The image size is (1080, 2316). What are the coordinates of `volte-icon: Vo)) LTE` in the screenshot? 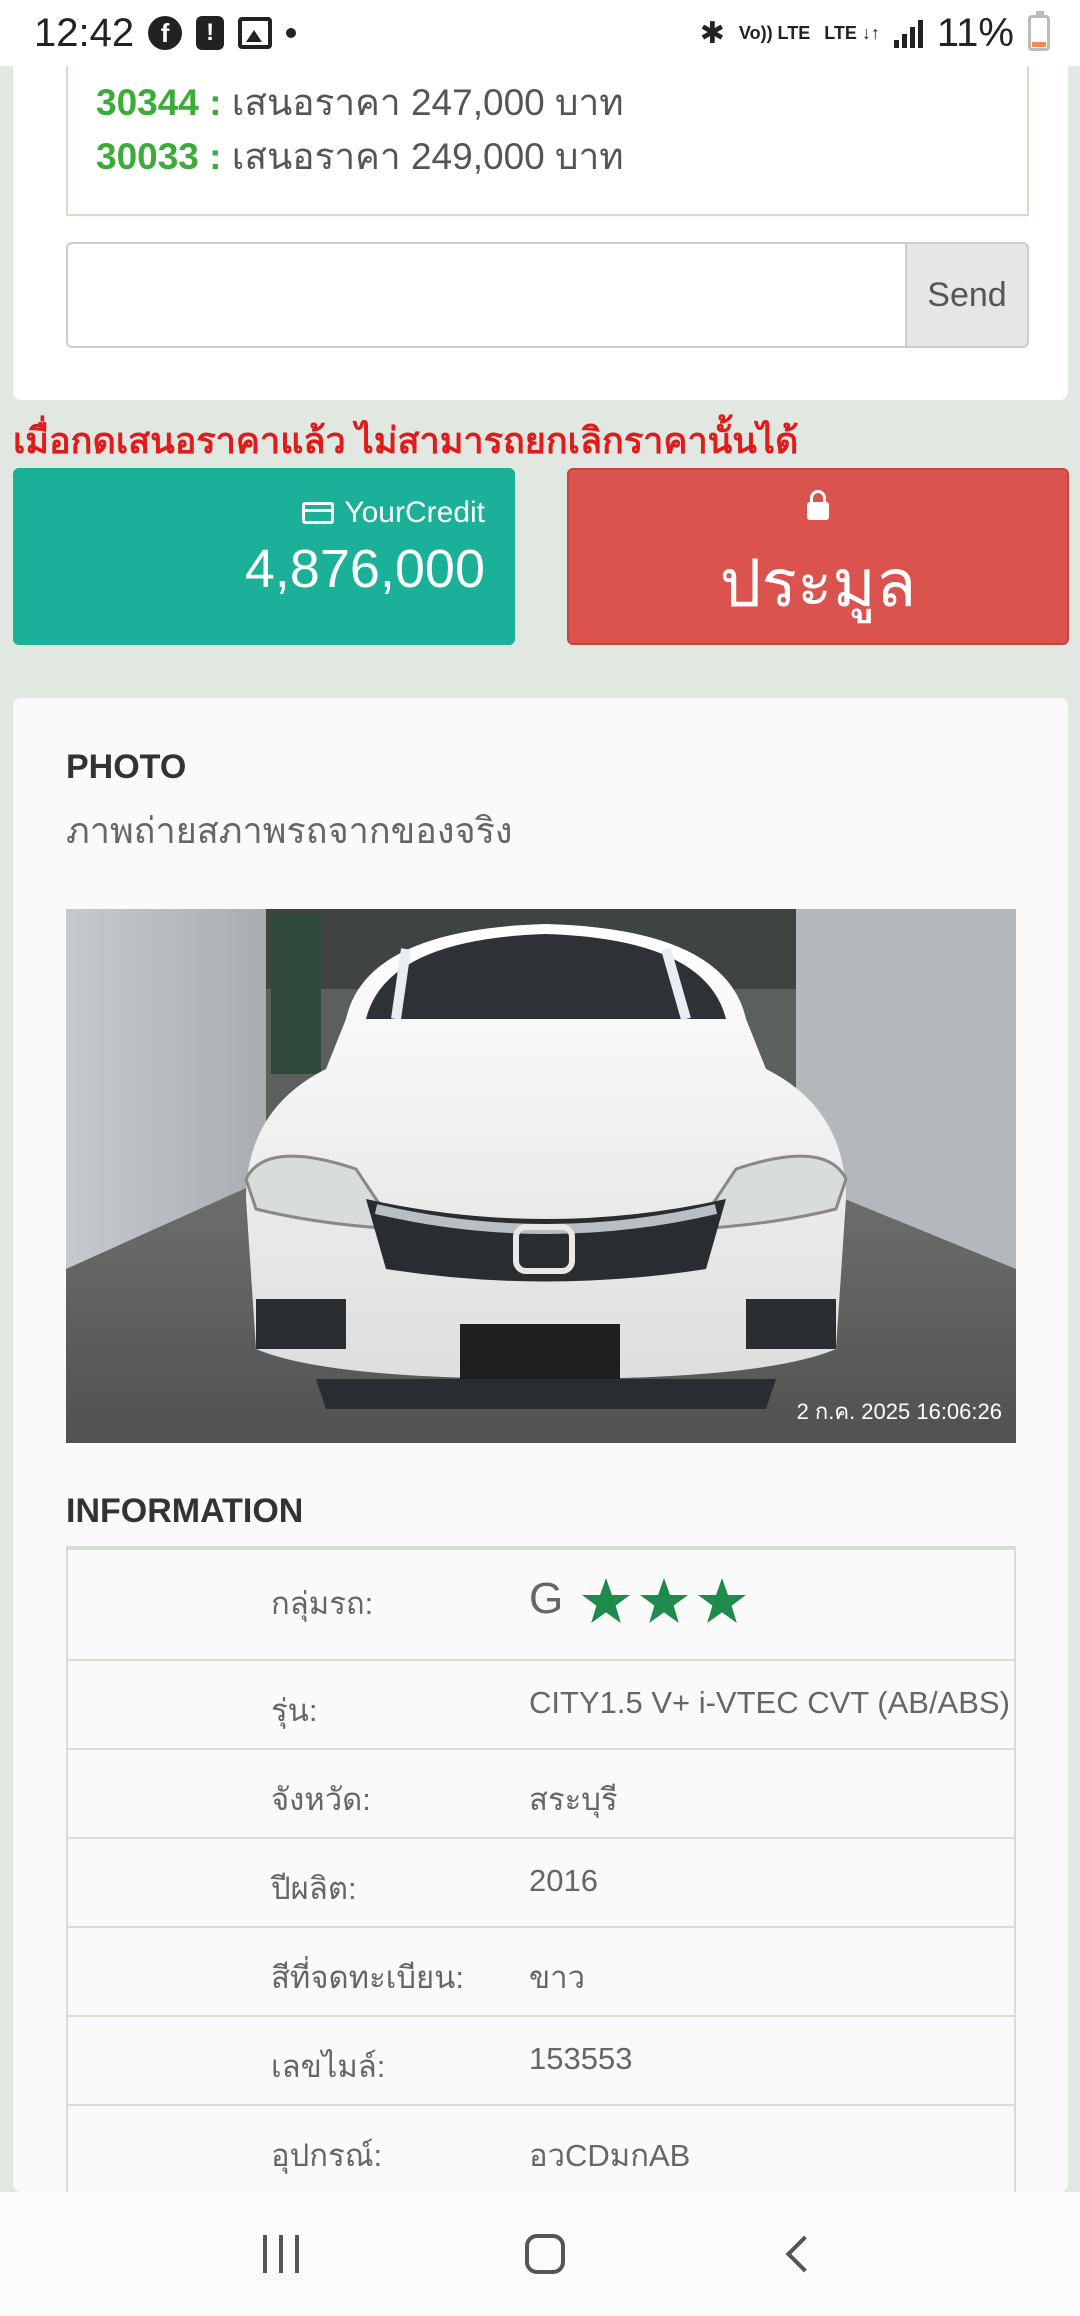 It's located at (774, 33).